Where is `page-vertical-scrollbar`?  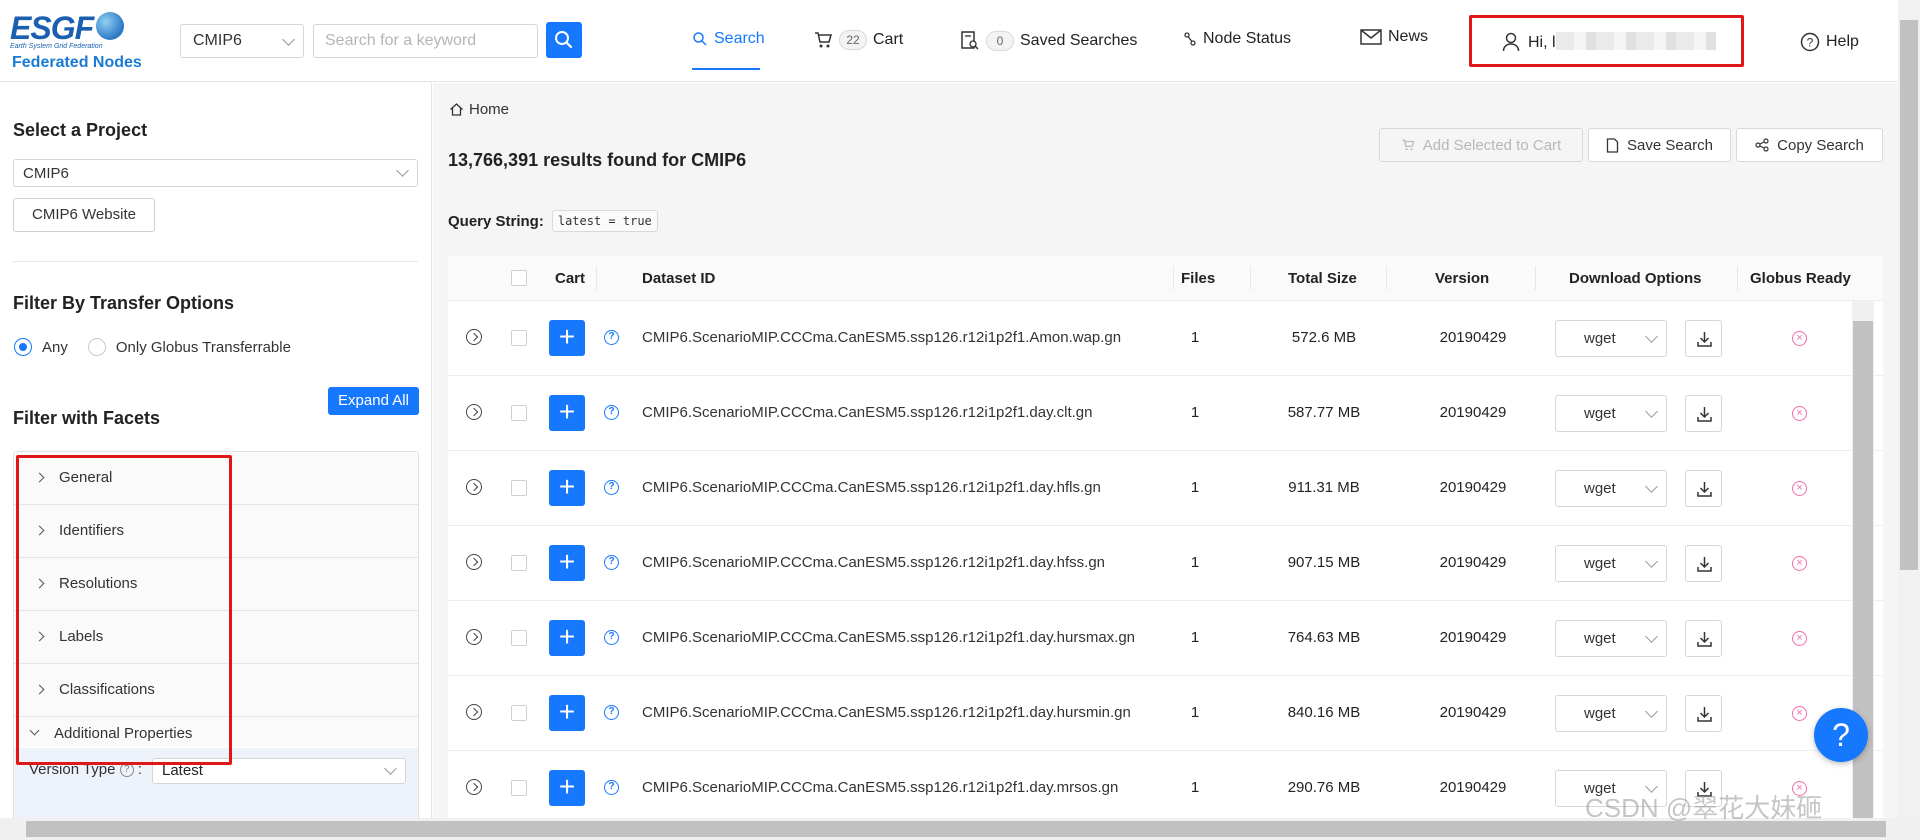
page-vertical-scrollbar is located at coordinates (1909, 409).